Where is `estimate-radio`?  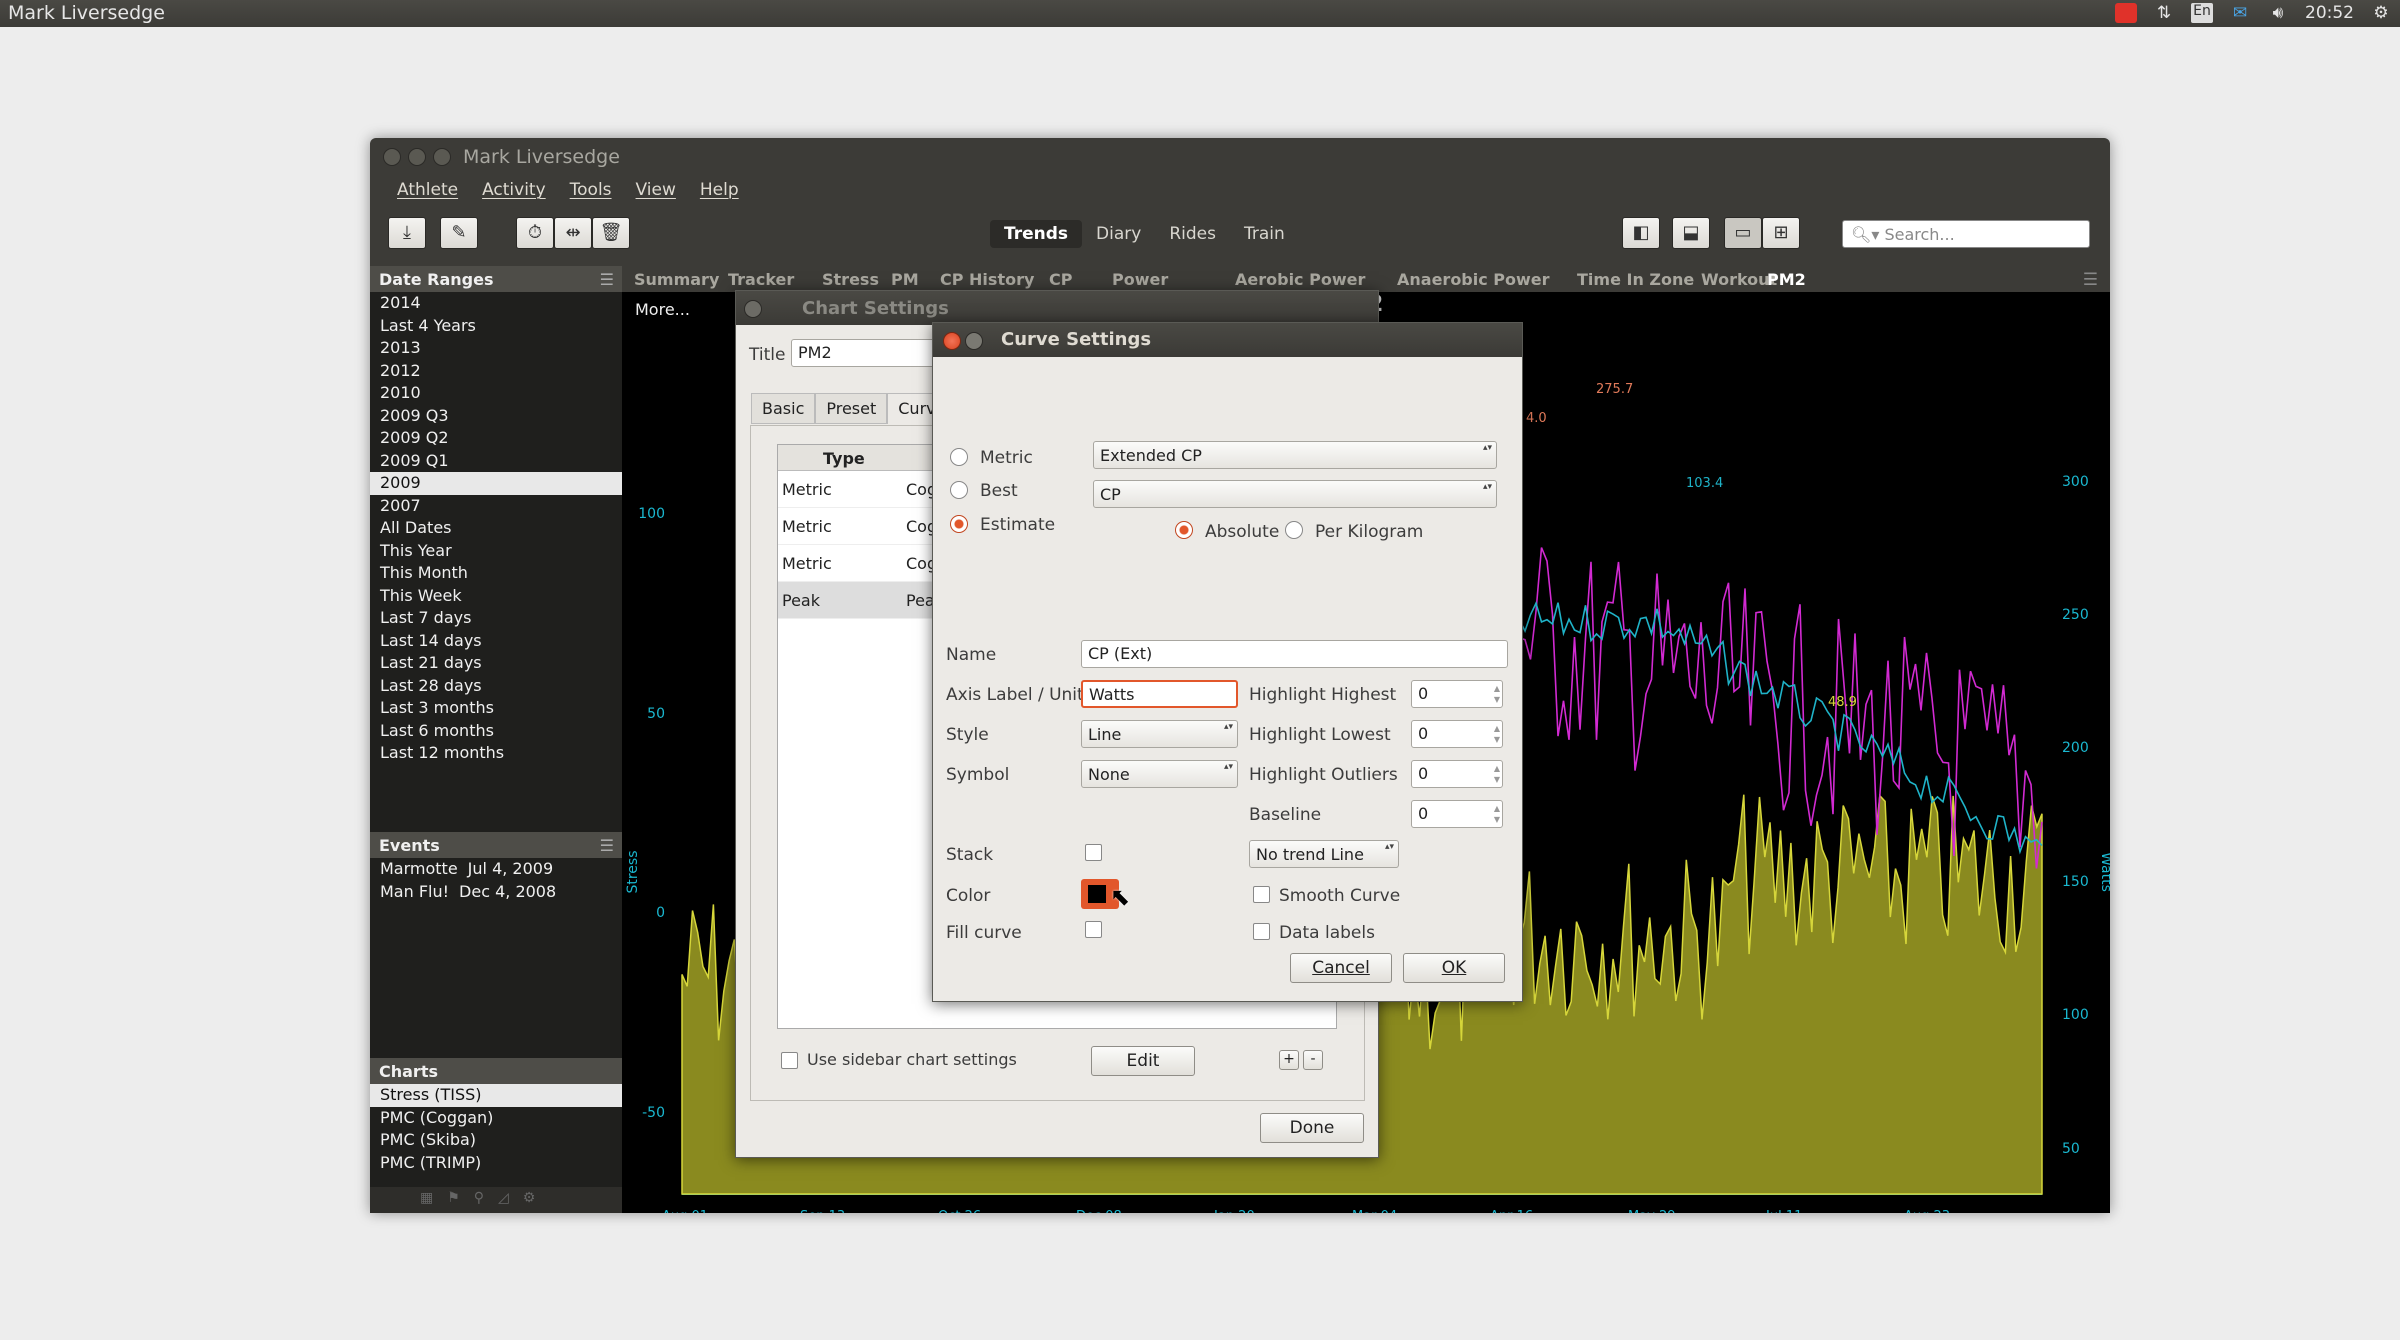 estimate-radio is located at coordinates (959, 524).